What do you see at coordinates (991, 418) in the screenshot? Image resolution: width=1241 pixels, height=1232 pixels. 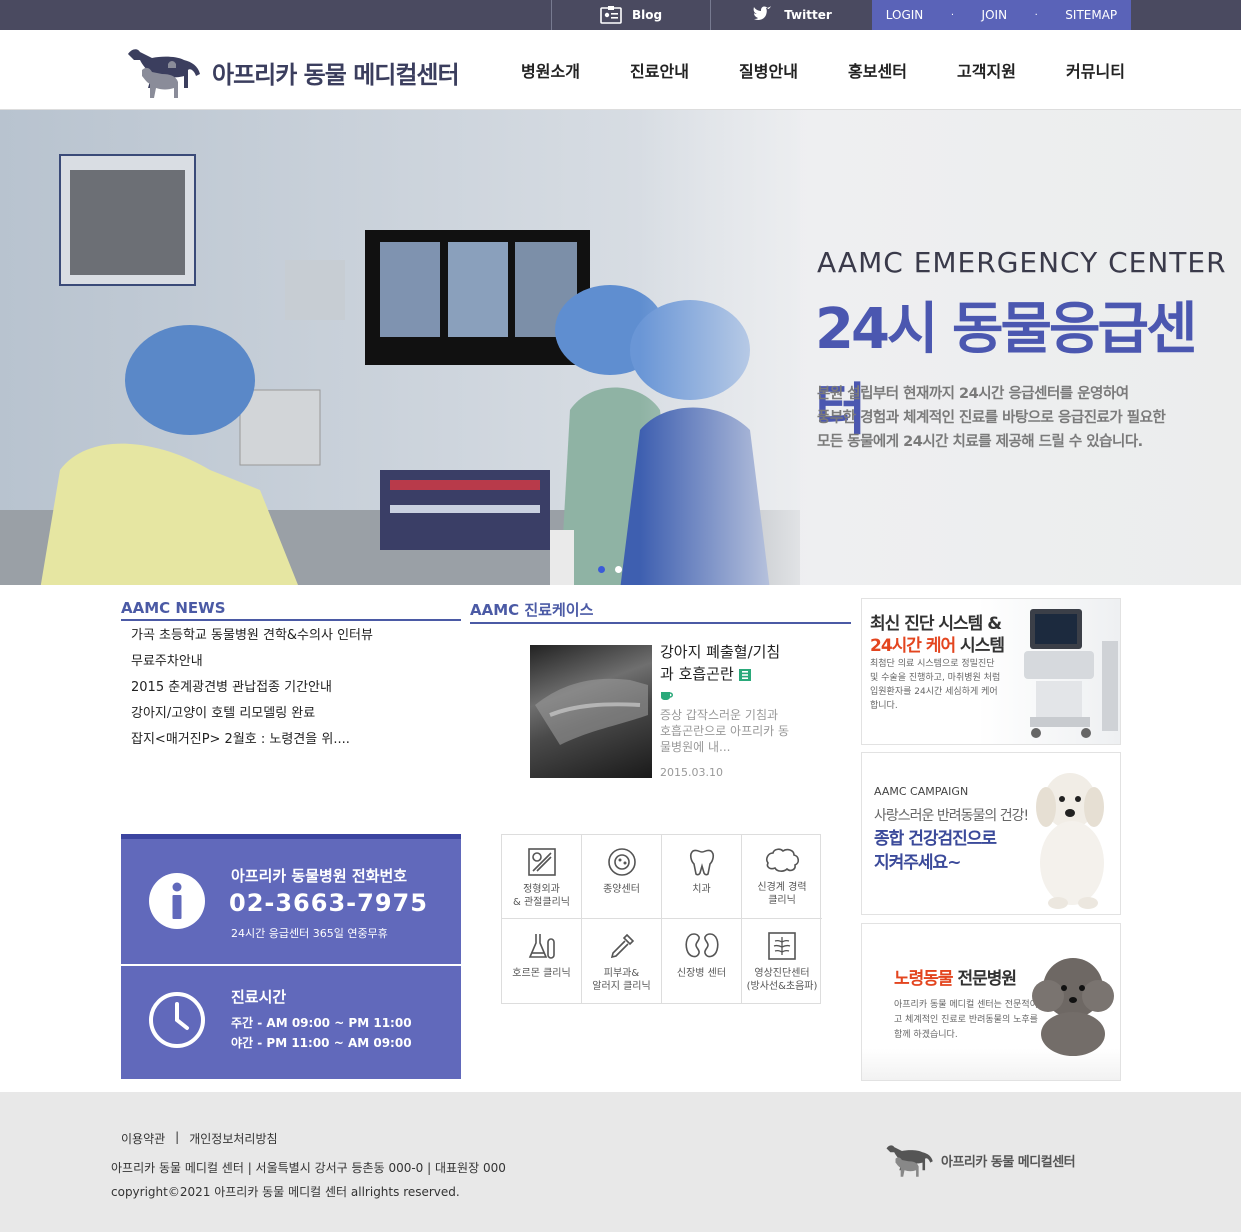 I see `hero-desc-line: 풍부한 경험과 체계적인 진료를 바탕으로 응급진료가 필요한` at bounding box center [991, 418].